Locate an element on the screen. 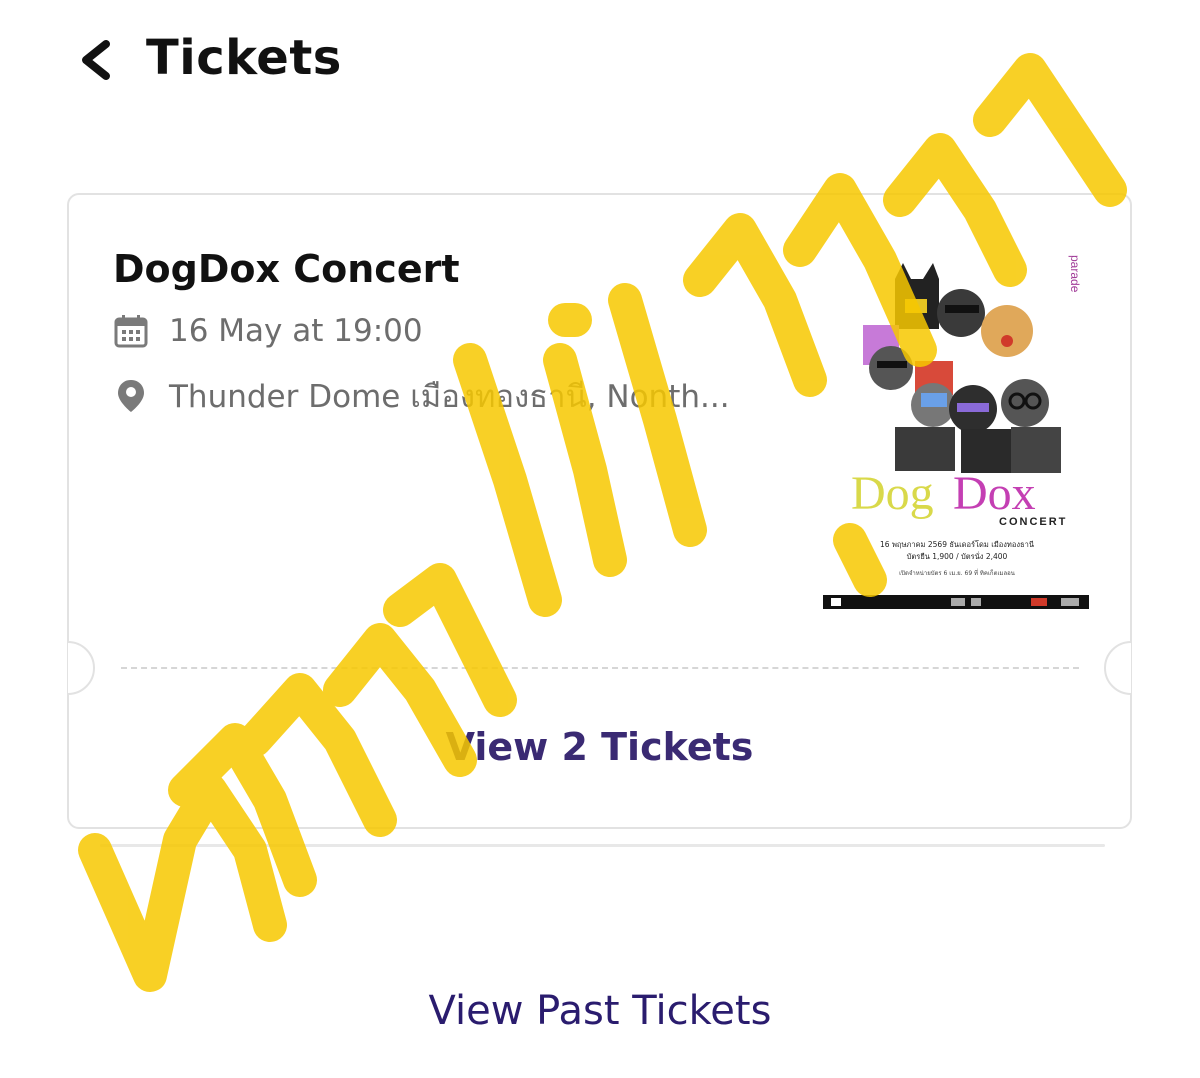 The height and width of the screenshot is (1078, 1200). calendar-icon is located at coordinates (131, 331).